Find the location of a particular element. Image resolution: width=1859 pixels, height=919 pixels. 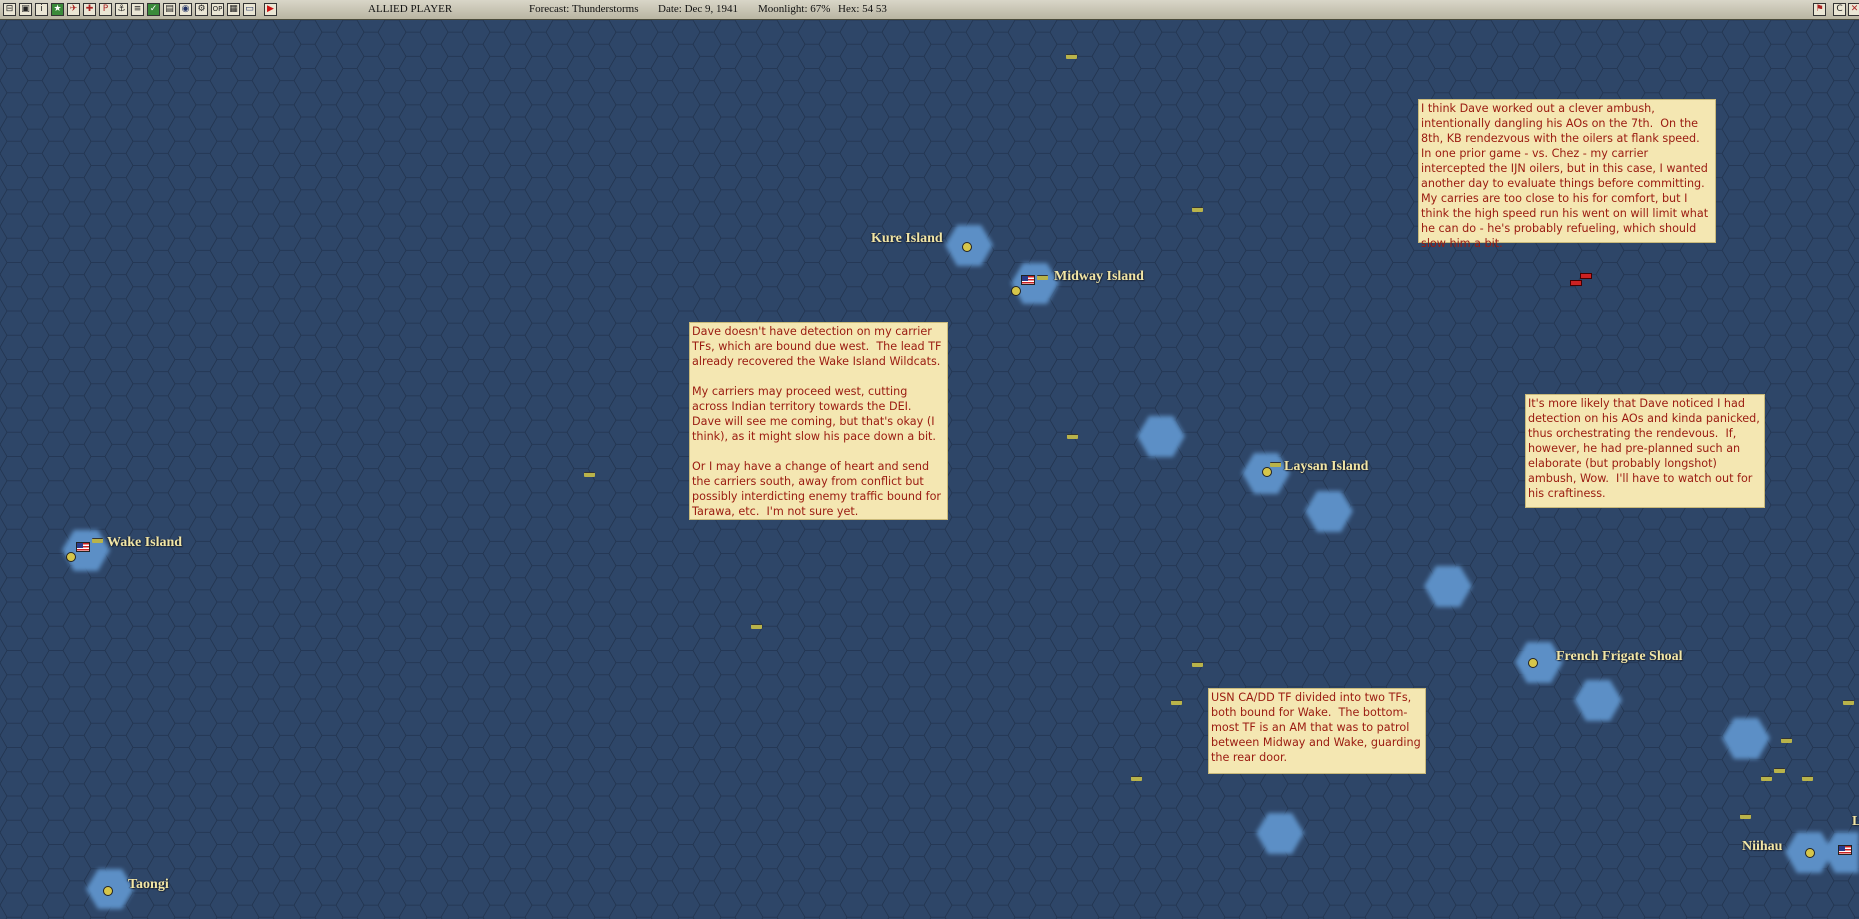

french-frigate-base-icon is located at coordinates (1533, 663).